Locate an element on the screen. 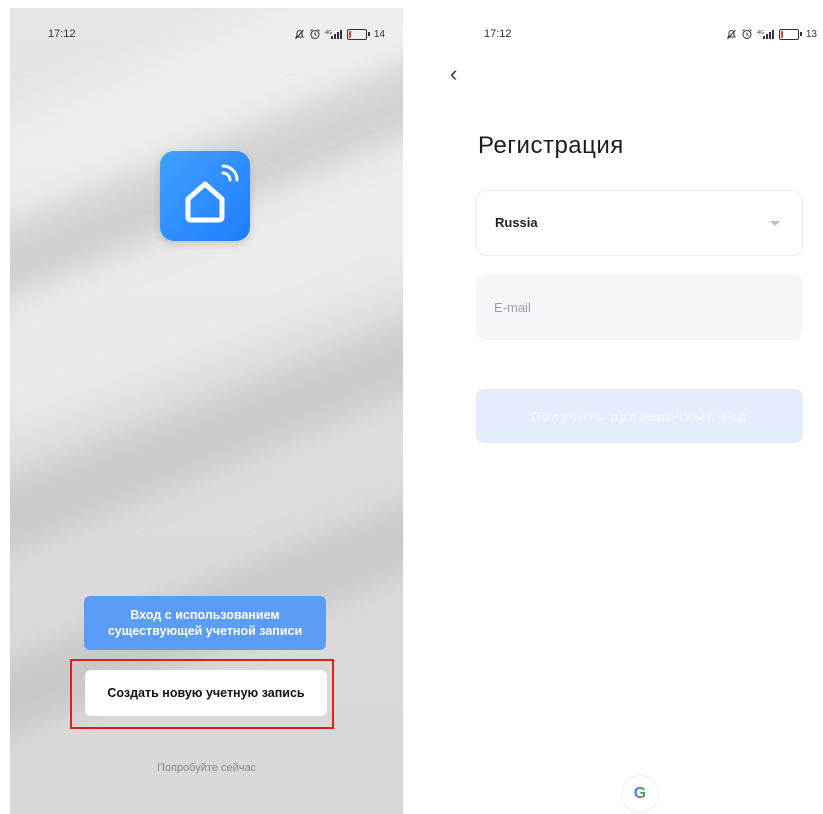 This screenshot has height=814, width=823. country-value: Russia is located at coordinates (516, 222).